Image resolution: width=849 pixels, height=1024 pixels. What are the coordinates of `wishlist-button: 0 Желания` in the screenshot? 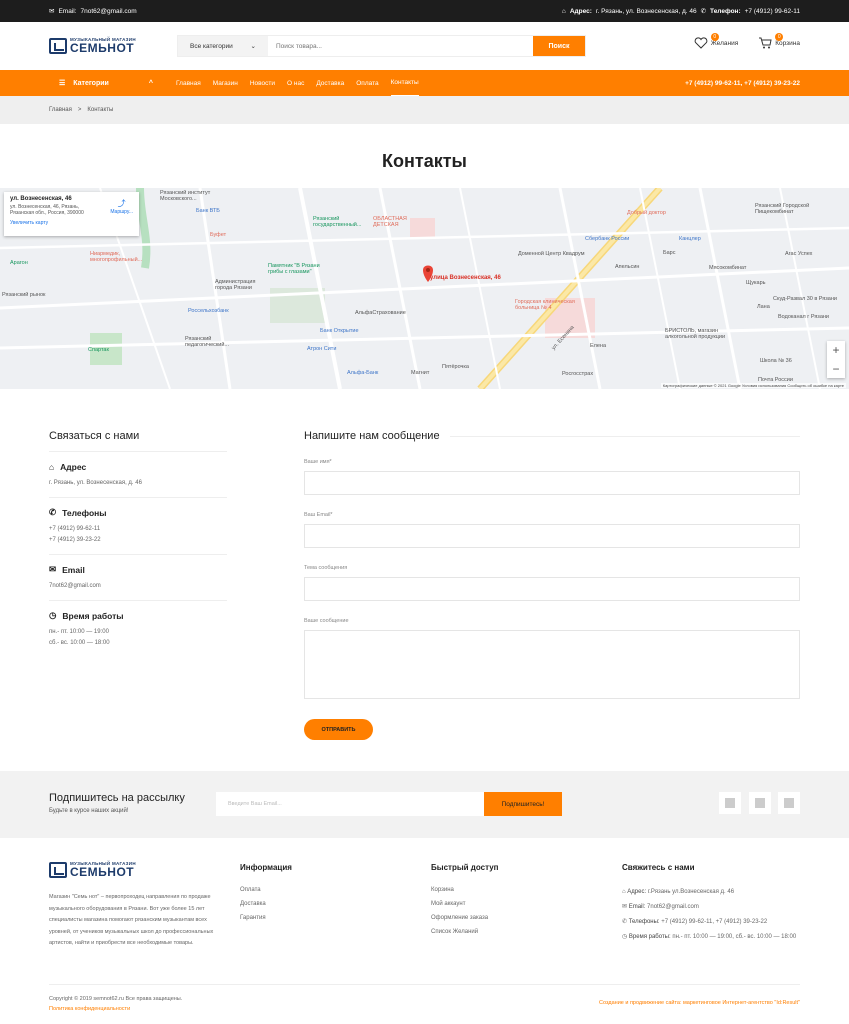 It's located at (716, 41).